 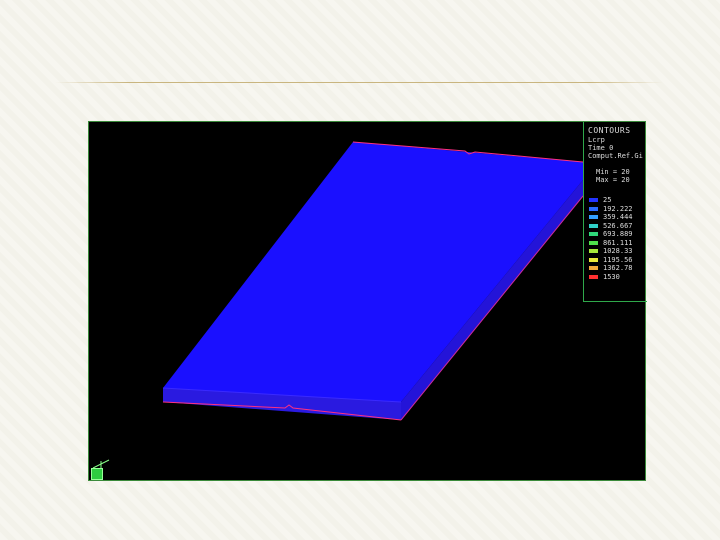 I want to click on axis-triad, so click(x=101, y=469).